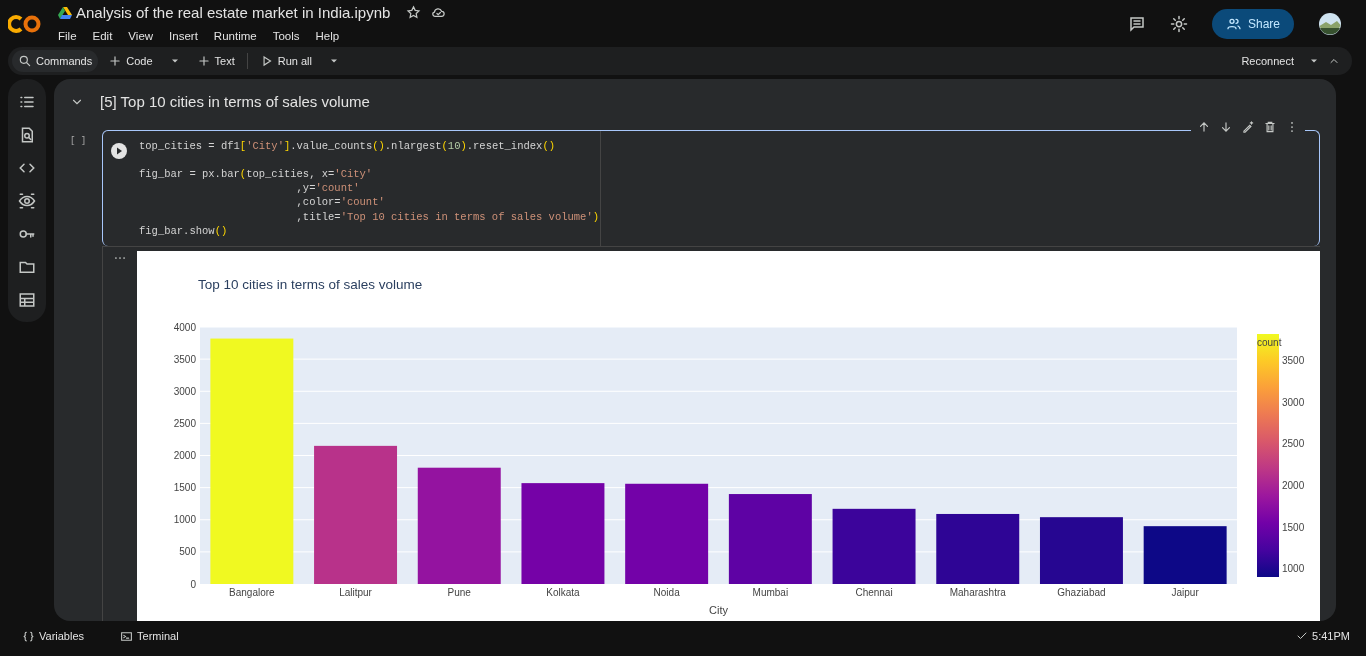 The width and height of the screenshot is (1366, 656). Describe the element at coordinates (286, 37) in the screenshot. I see `menu-item: Tools` at that location.